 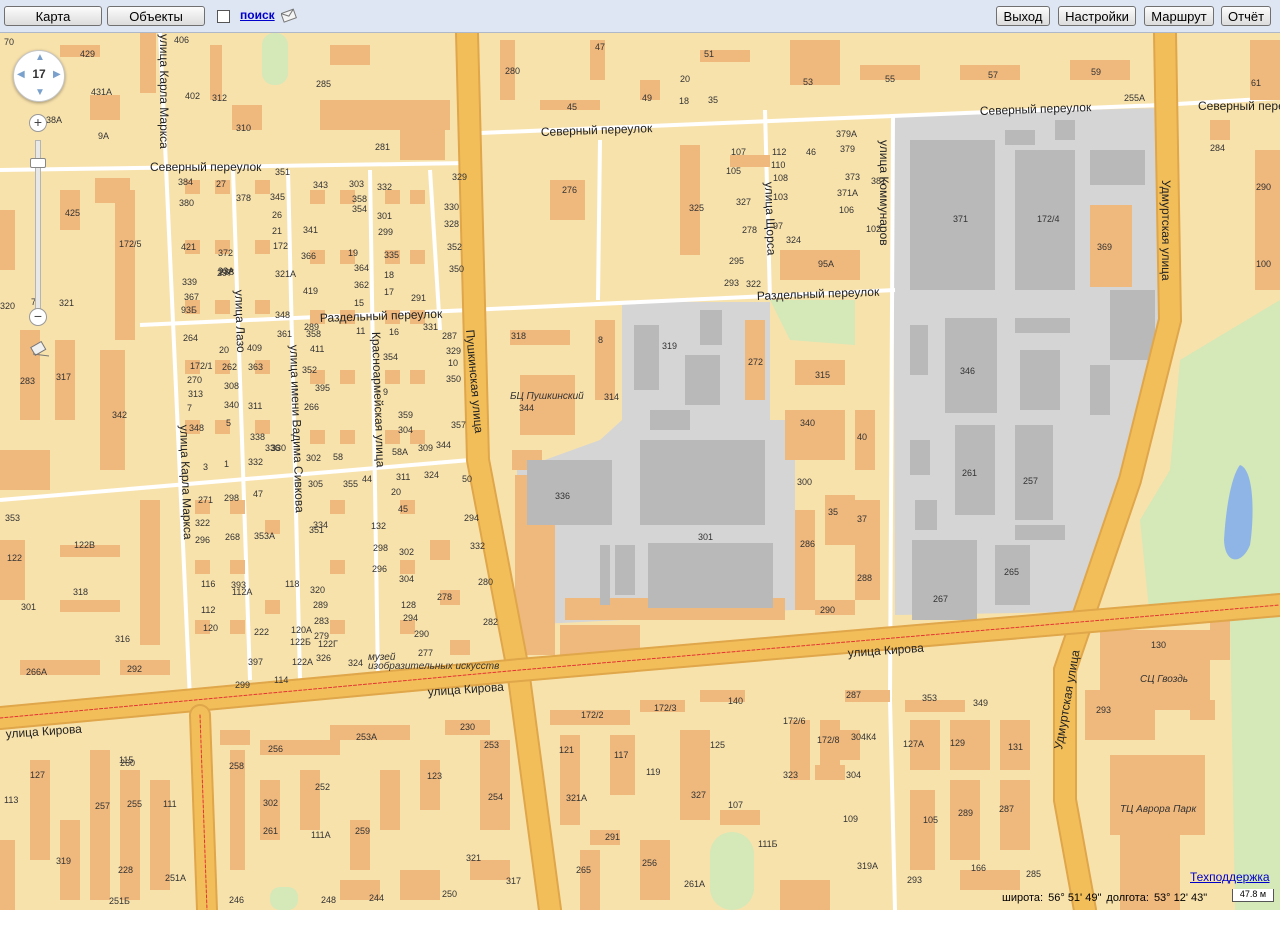 What do you see at coordinates (134, 669) in the screenshot?
I see `house-number-label: 292` at bounding box center [134, 669].